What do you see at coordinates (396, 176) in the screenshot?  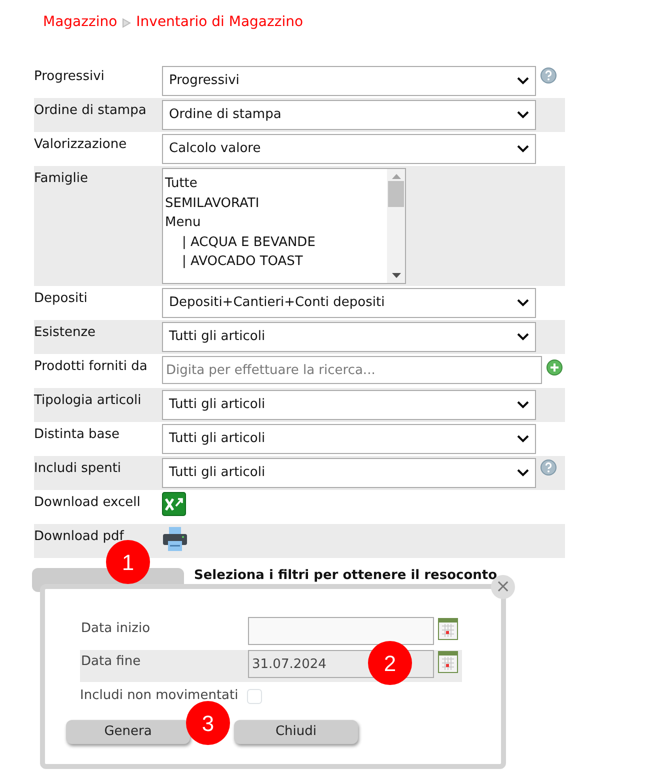 I see `scroll-up-icon` at bounding box center [396, 176].